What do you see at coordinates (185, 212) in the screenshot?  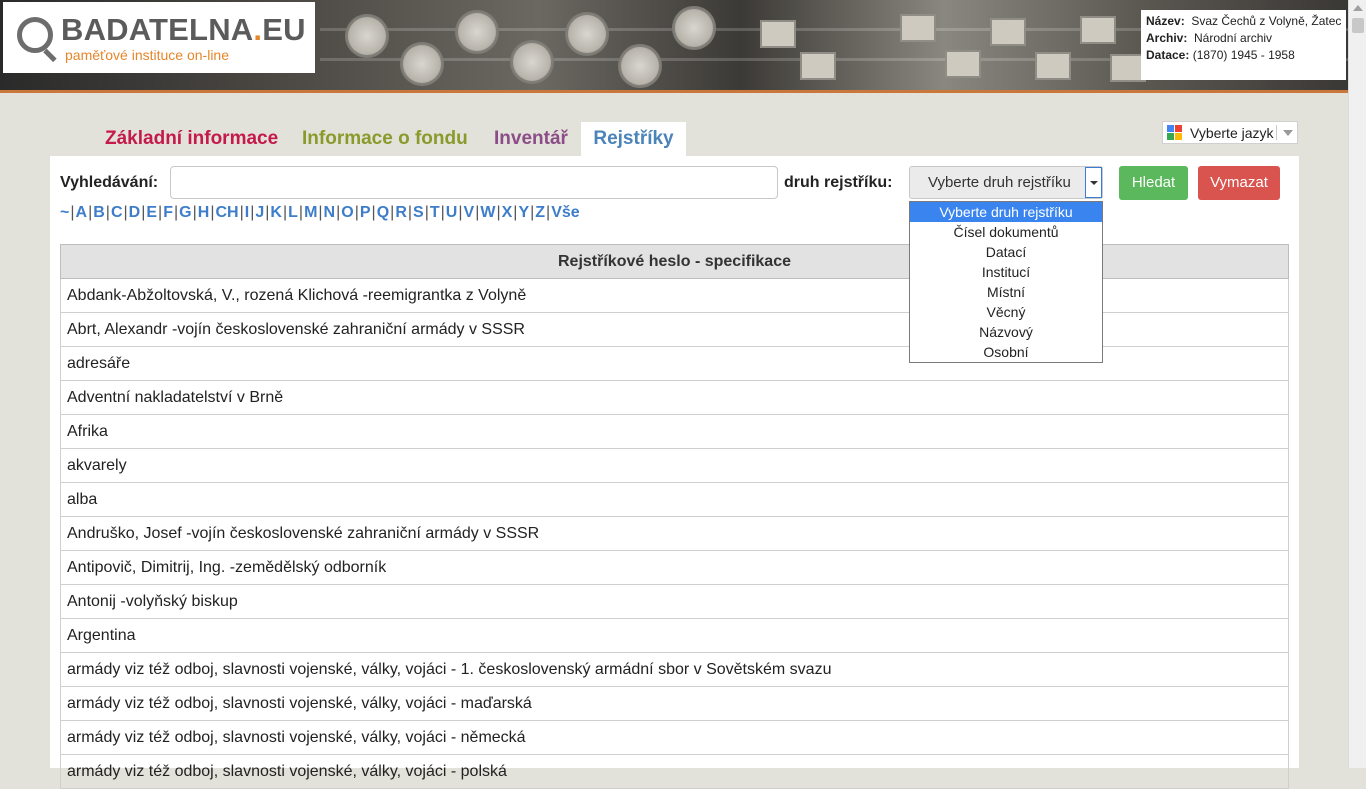 I see `alphabet-letter: G` at bounding box center [185, 212].